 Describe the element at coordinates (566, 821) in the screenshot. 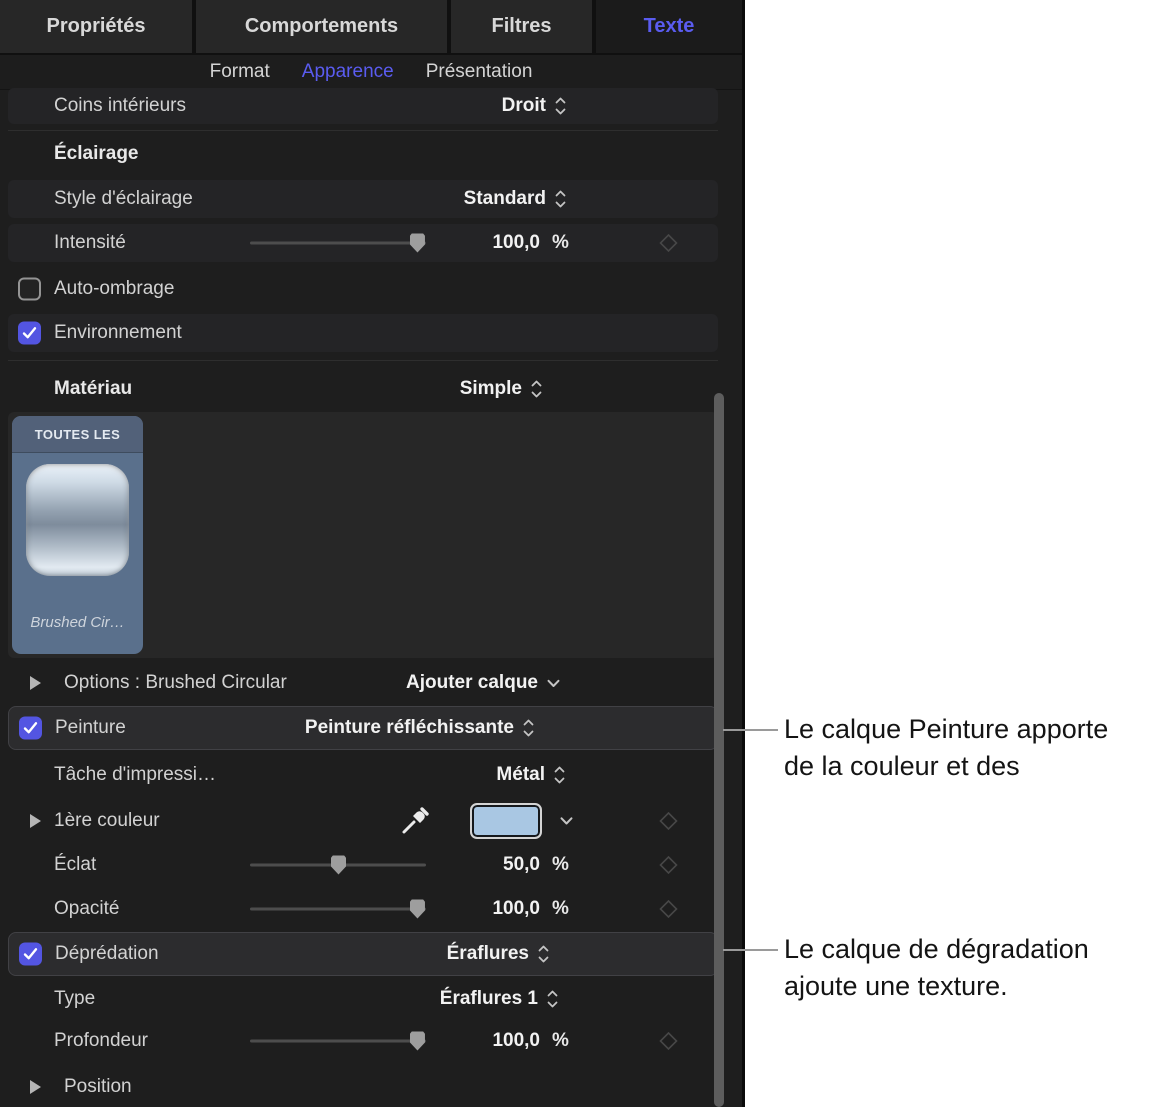

I see `chevron-down-icon` at that location.